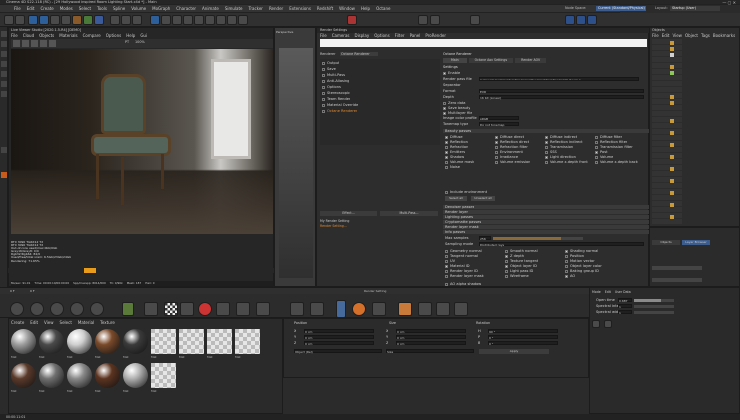  What do you see at coordinates (511, 147) in the screenshot?
I see `pass-refraction-filter: Refraction filter` at bounding box center [511, 147].